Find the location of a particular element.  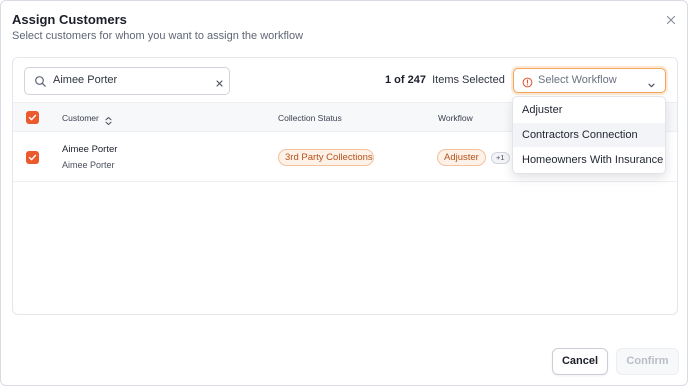

dropdown-option-contractors-connection: Contractors Connection is located at coordinates (589, 135).